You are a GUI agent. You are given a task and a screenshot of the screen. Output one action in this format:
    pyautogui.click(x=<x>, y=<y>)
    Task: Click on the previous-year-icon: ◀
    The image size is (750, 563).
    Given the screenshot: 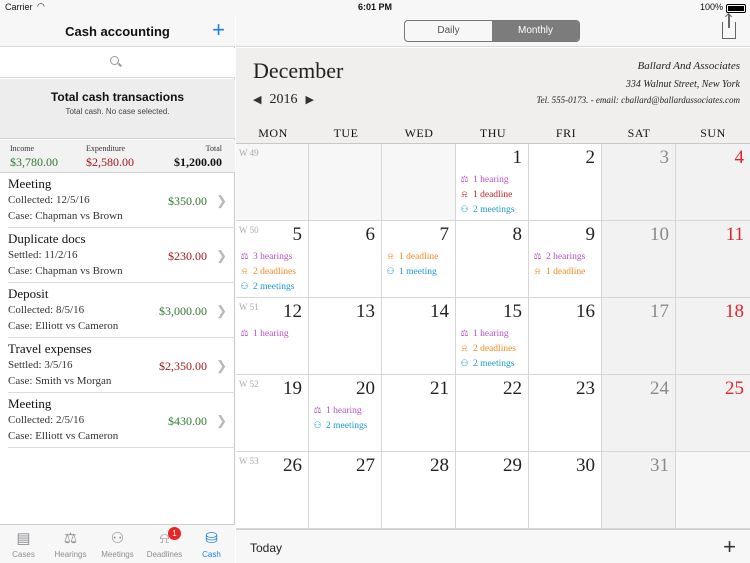 What is the action you would take?
    pyautogui.click(x=257, y=100)
    